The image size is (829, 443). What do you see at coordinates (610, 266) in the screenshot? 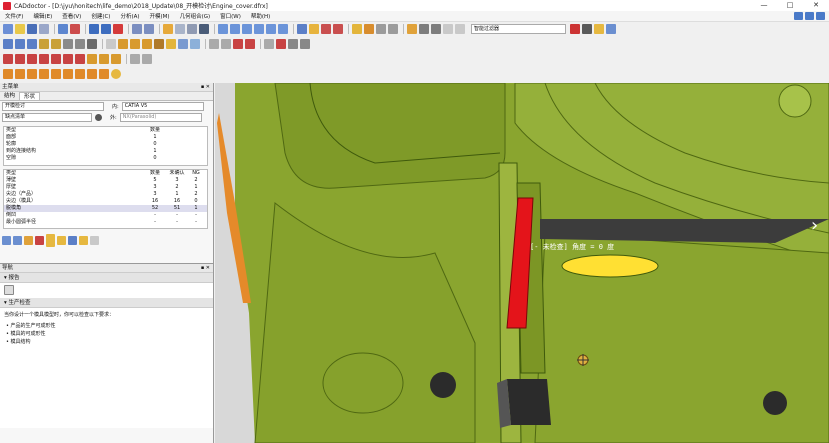
I see `highlighted-face` at bounding box center [610, 266].